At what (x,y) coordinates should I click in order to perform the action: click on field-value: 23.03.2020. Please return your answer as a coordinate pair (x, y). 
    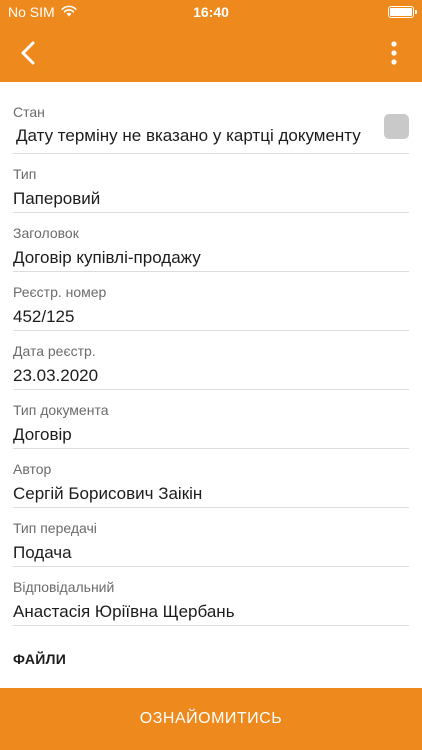
    Looking at the image, I should click on (56, 375).